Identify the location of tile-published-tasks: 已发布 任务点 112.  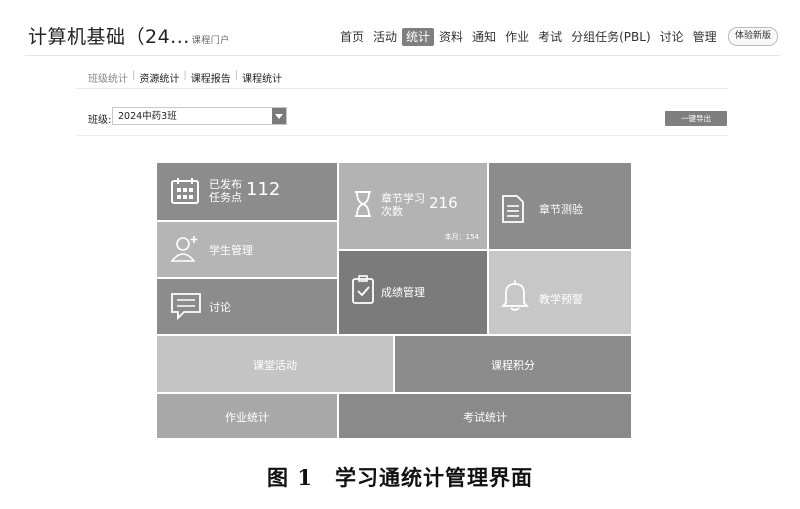
(247, 191).